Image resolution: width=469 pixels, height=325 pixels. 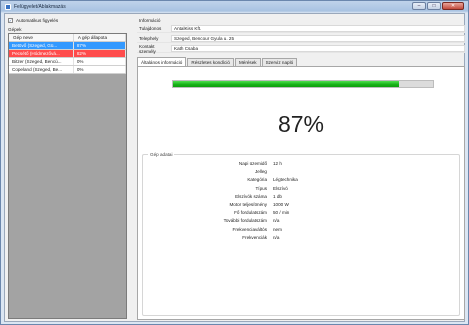 I want to click on detail-row: Kategória Légtechnika, so click(x=301, y=181).